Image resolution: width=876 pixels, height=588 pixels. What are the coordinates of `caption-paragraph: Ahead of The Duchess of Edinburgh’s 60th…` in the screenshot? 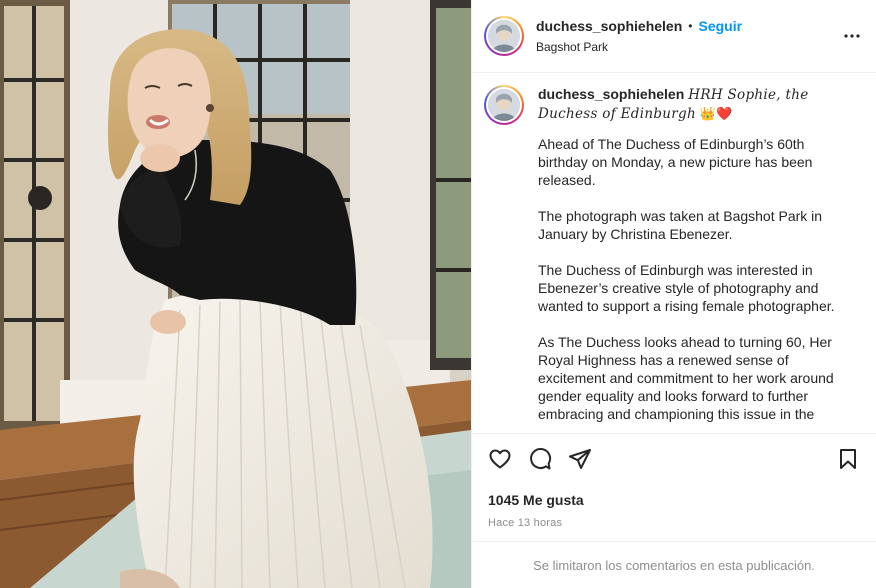 It's located at (675, 162).